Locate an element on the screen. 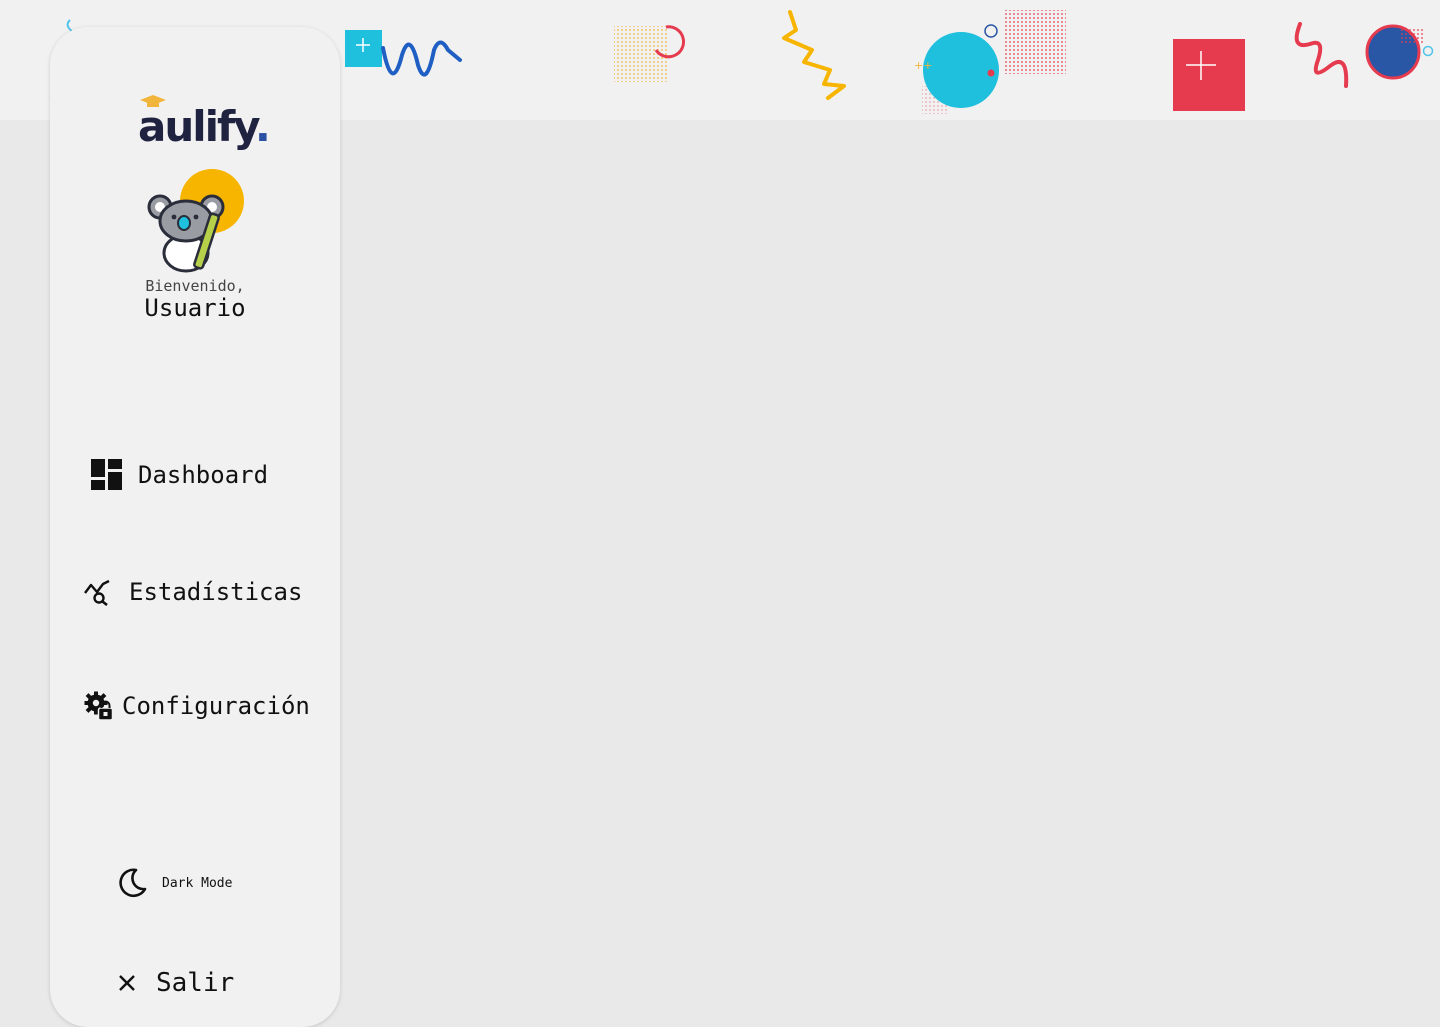 This screenshot has height=1027, width=1440. logo-text: aulify. is located at coordinates (204, 126).